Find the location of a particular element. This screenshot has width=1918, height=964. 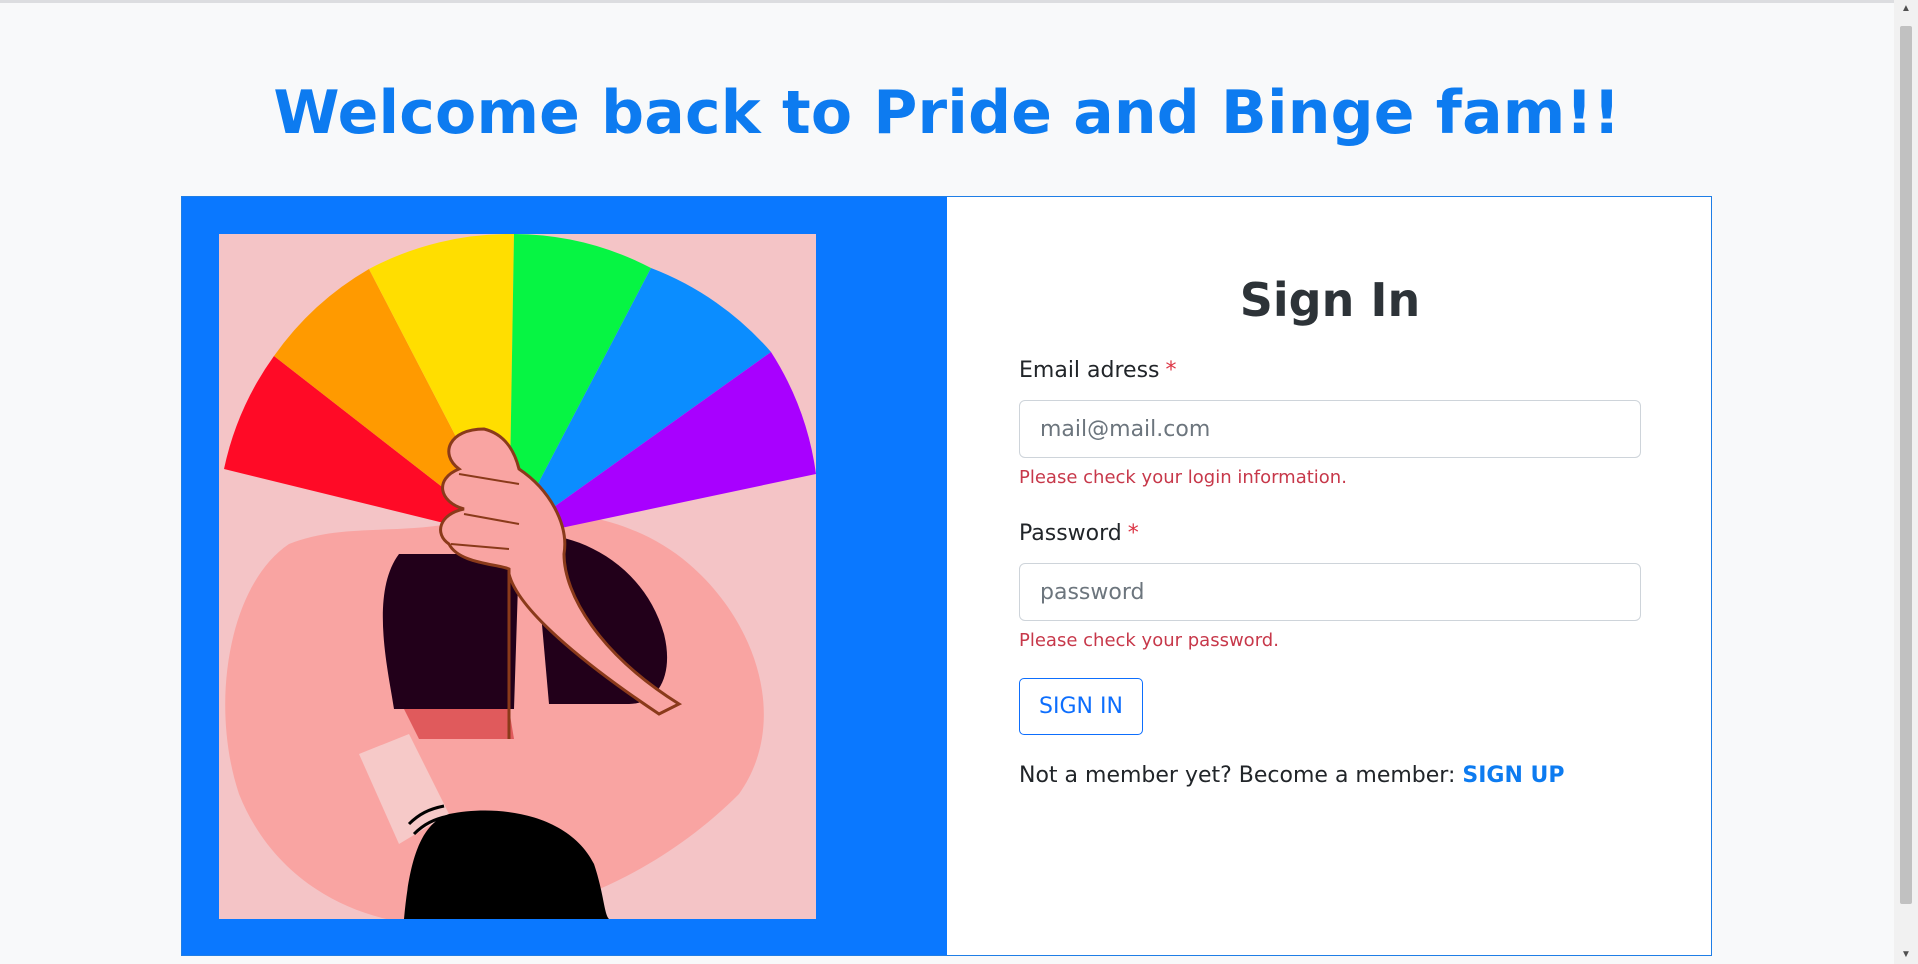

sign-up-link: SIGN UP is located at coordinates (1513, 775).